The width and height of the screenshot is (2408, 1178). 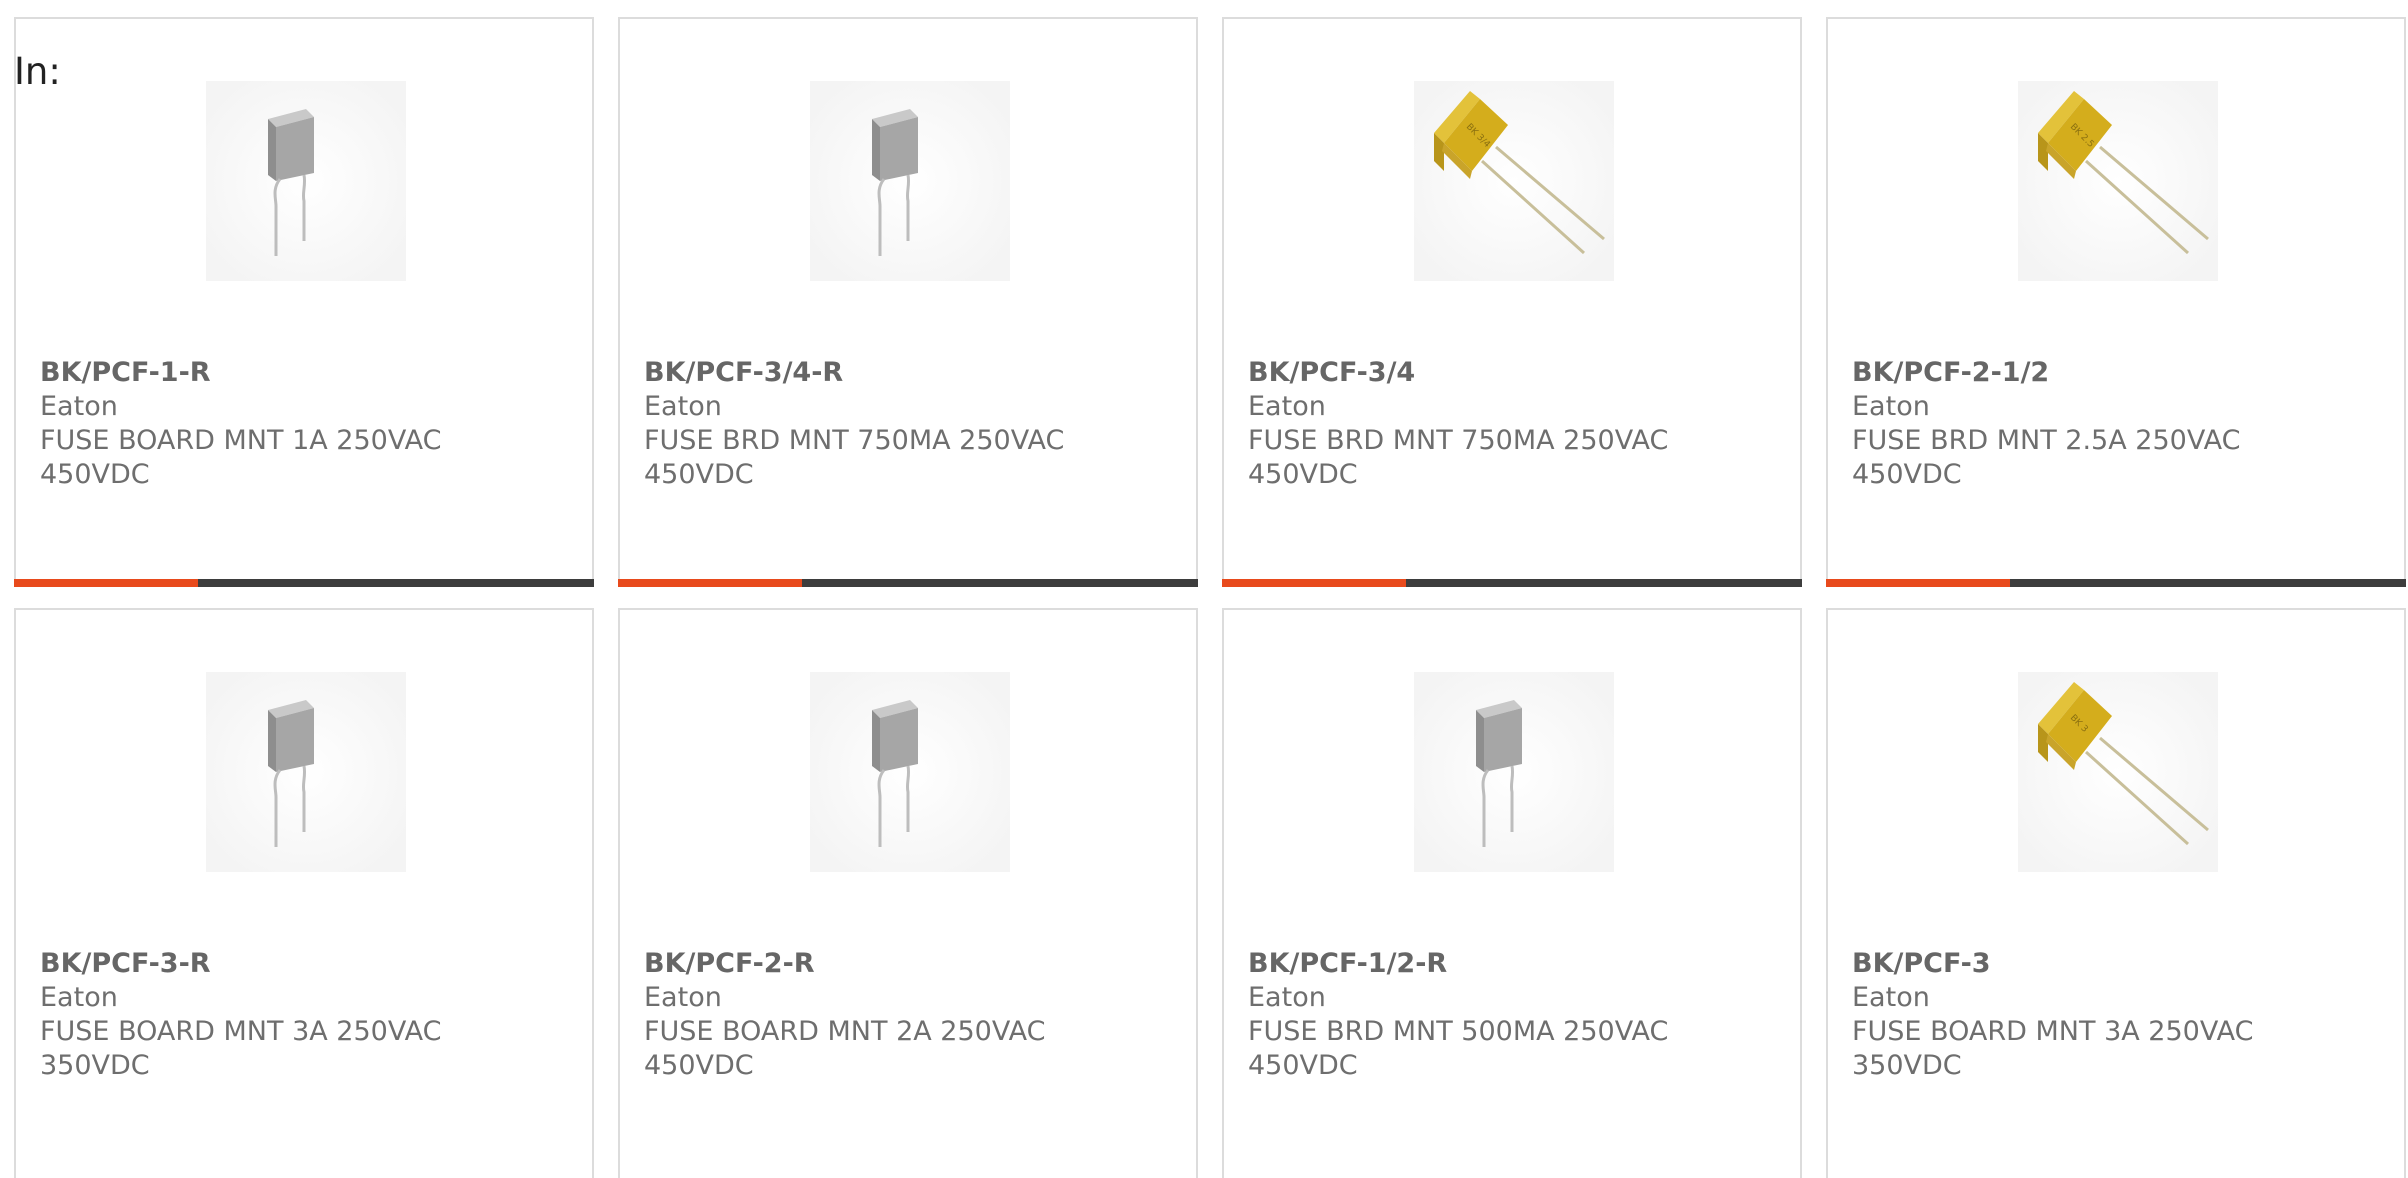 I want to click on part-number: BK/PCF-3-R, so click(x=300, y=964).